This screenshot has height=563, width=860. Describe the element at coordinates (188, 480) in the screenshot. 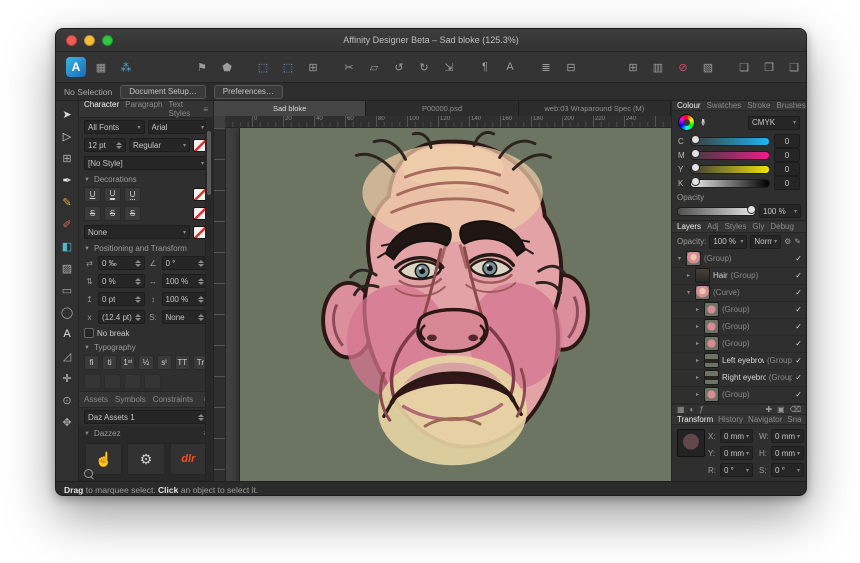

I see `black-label-asset` at that location.